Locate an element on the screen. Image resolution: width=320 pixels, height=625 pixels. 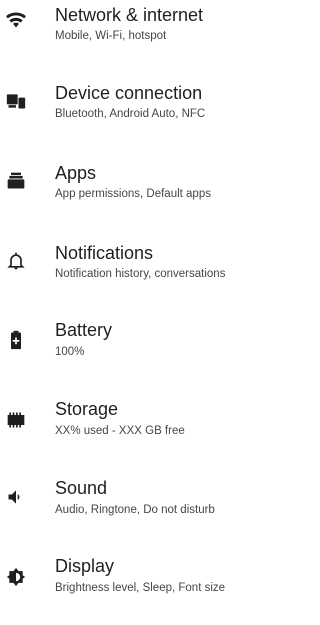
item-title: Apps is located at coordinates (76, 173).